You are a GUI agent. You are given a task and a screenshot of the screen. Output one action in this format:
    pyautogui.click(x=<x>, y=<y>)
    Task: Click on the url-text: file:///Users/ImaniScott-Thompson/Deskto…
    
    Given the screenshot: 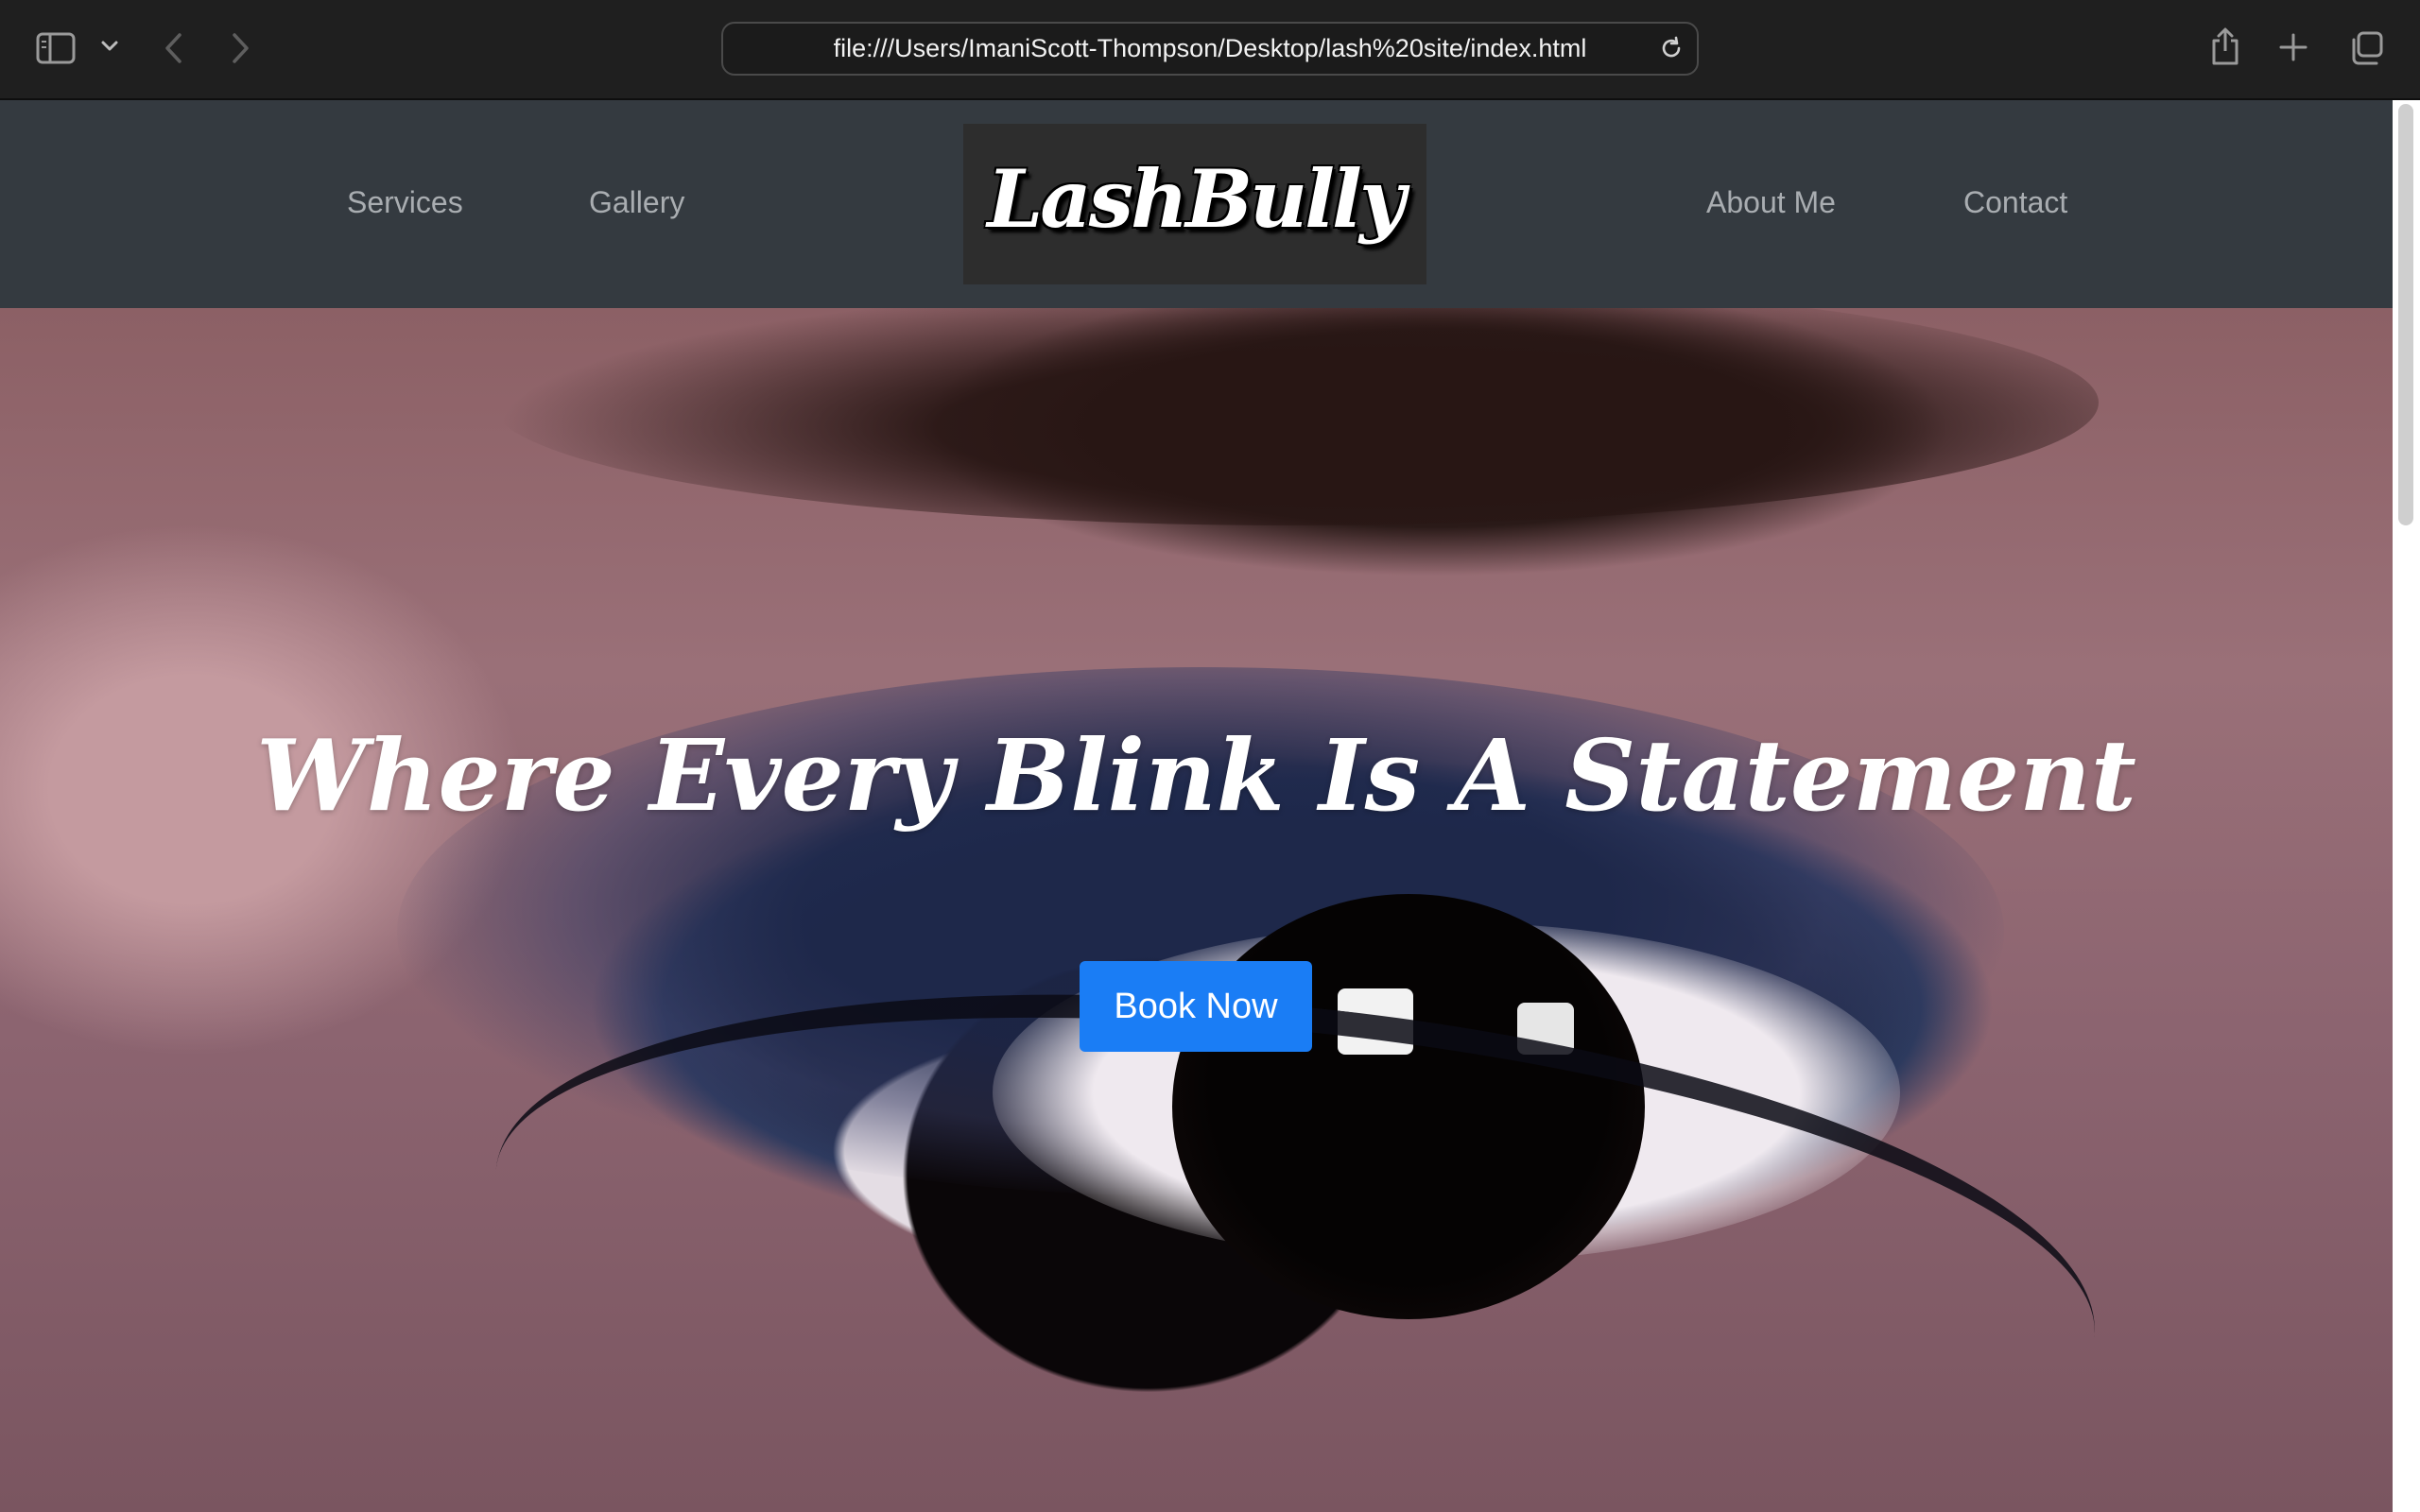 What is the action you would take?
    pyautogui.click(x=1181, y=49)
    